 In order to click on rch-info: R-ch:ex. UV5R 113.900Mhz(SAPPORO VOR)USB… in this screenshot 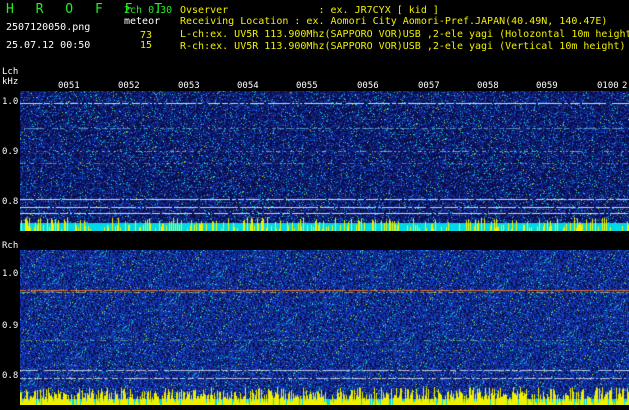, I will do `click(403, 46)`.